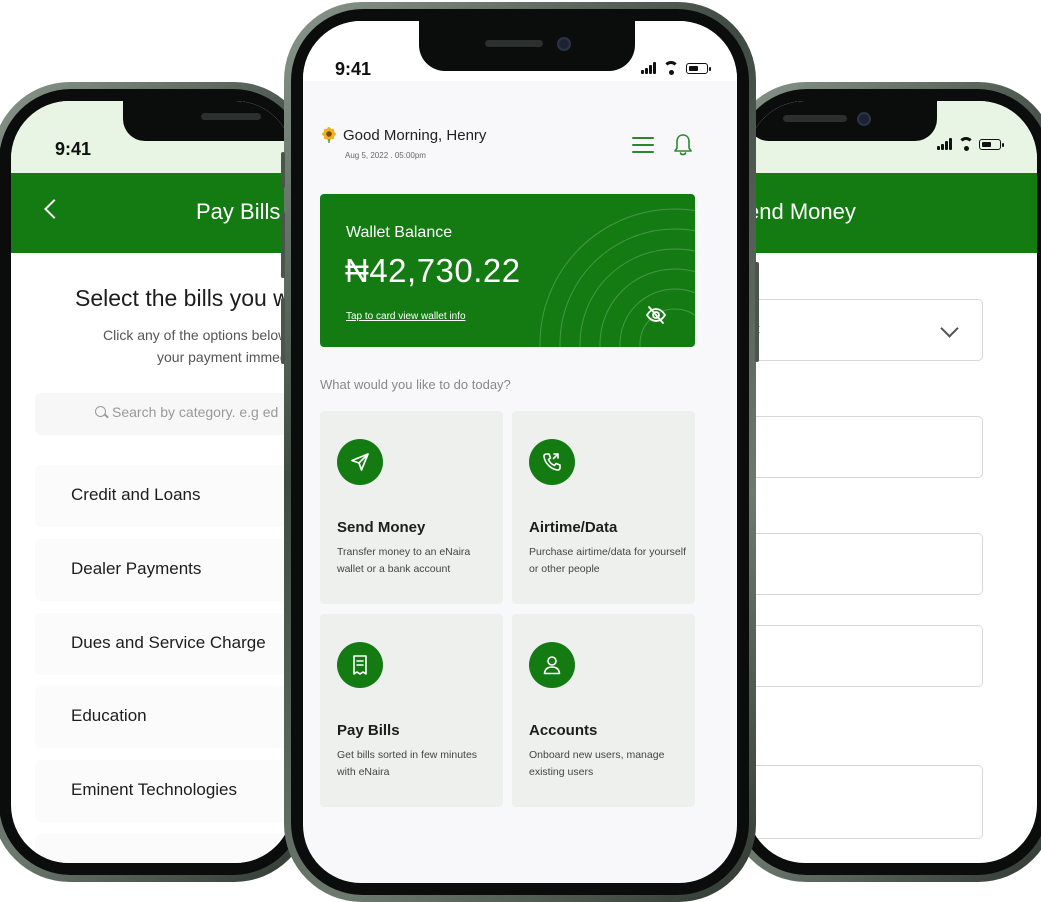 This screenshot has height=902, width=1041. I want to click on action-title: Pay Bills, so click(368, 730).